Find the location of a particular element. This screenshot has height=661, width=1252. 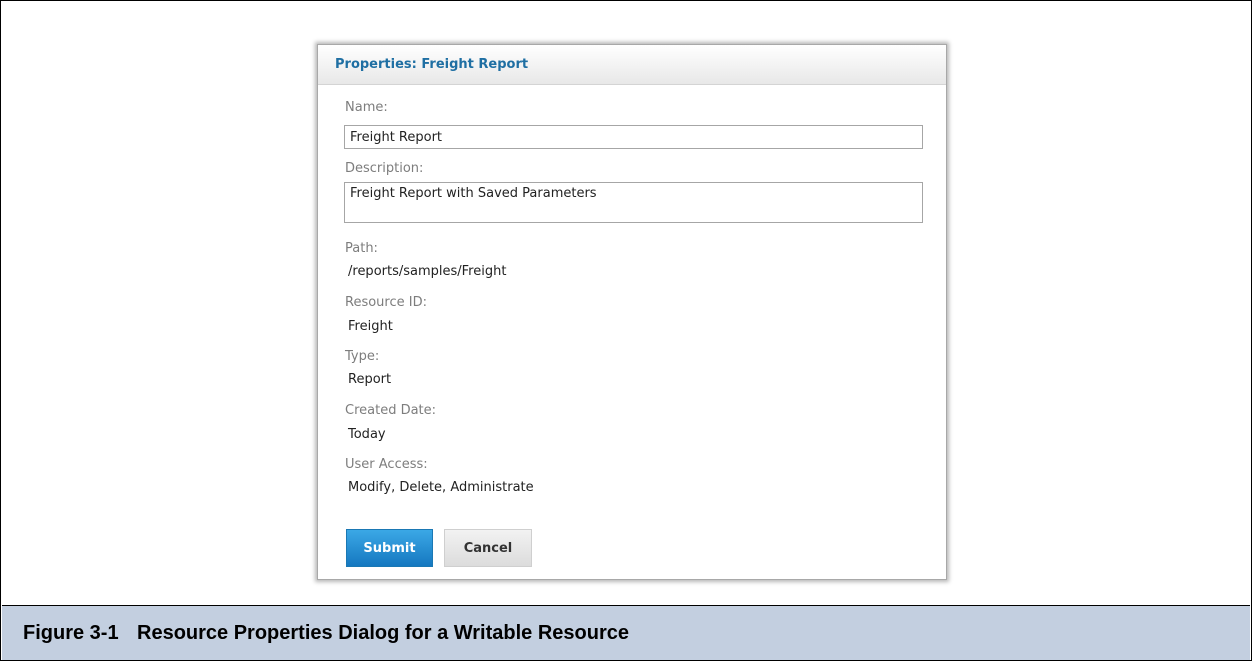

resource-id-label: Resource ID: is located at coordinates (386, 302).